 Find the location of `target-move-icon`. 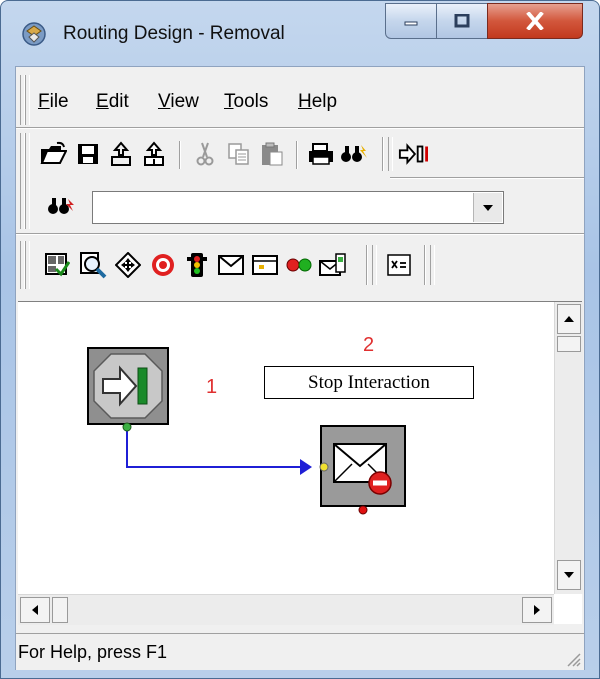

target-move-icon is located at coordinates (128, 265).